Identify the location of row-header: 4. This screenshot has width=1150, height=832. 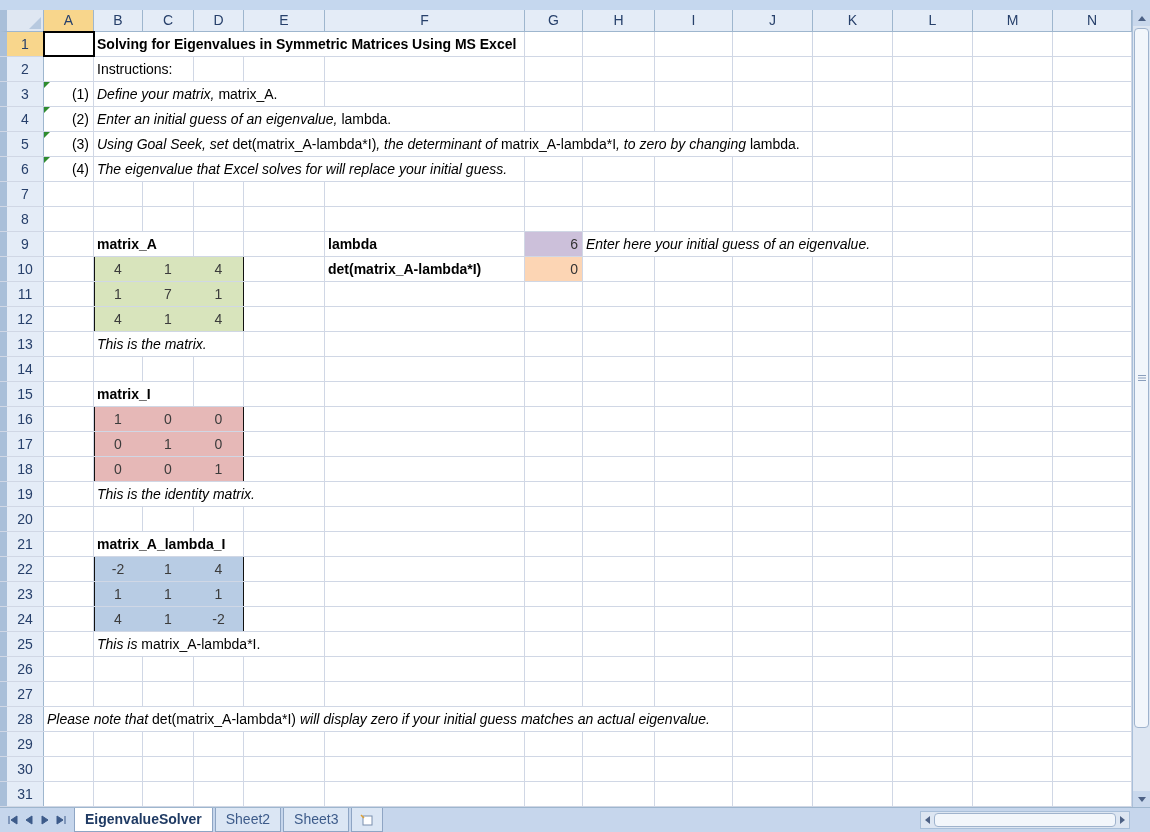
(22, 119).